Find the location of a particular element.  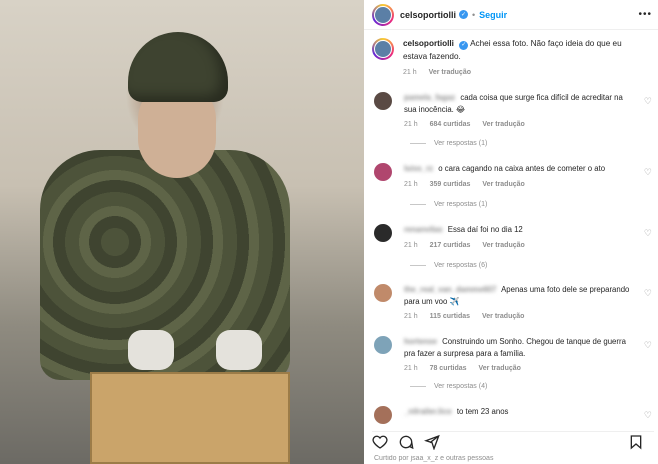

author-username: celsoportiolli is located at coordinates (428, 15).